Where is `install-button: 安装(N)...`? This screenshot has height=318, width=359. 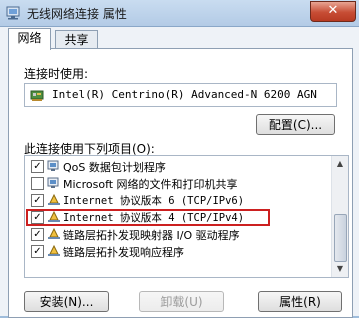
install-button: 安装(N)... is located at coordinates (66, 301).